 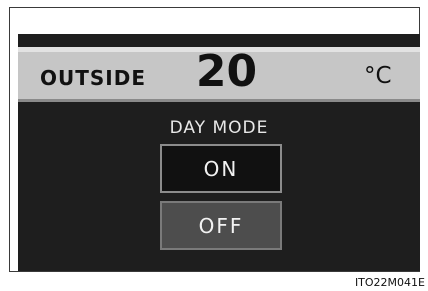 I want to click on day-mode-title: DAY MODE, so click(x=219, y=128).